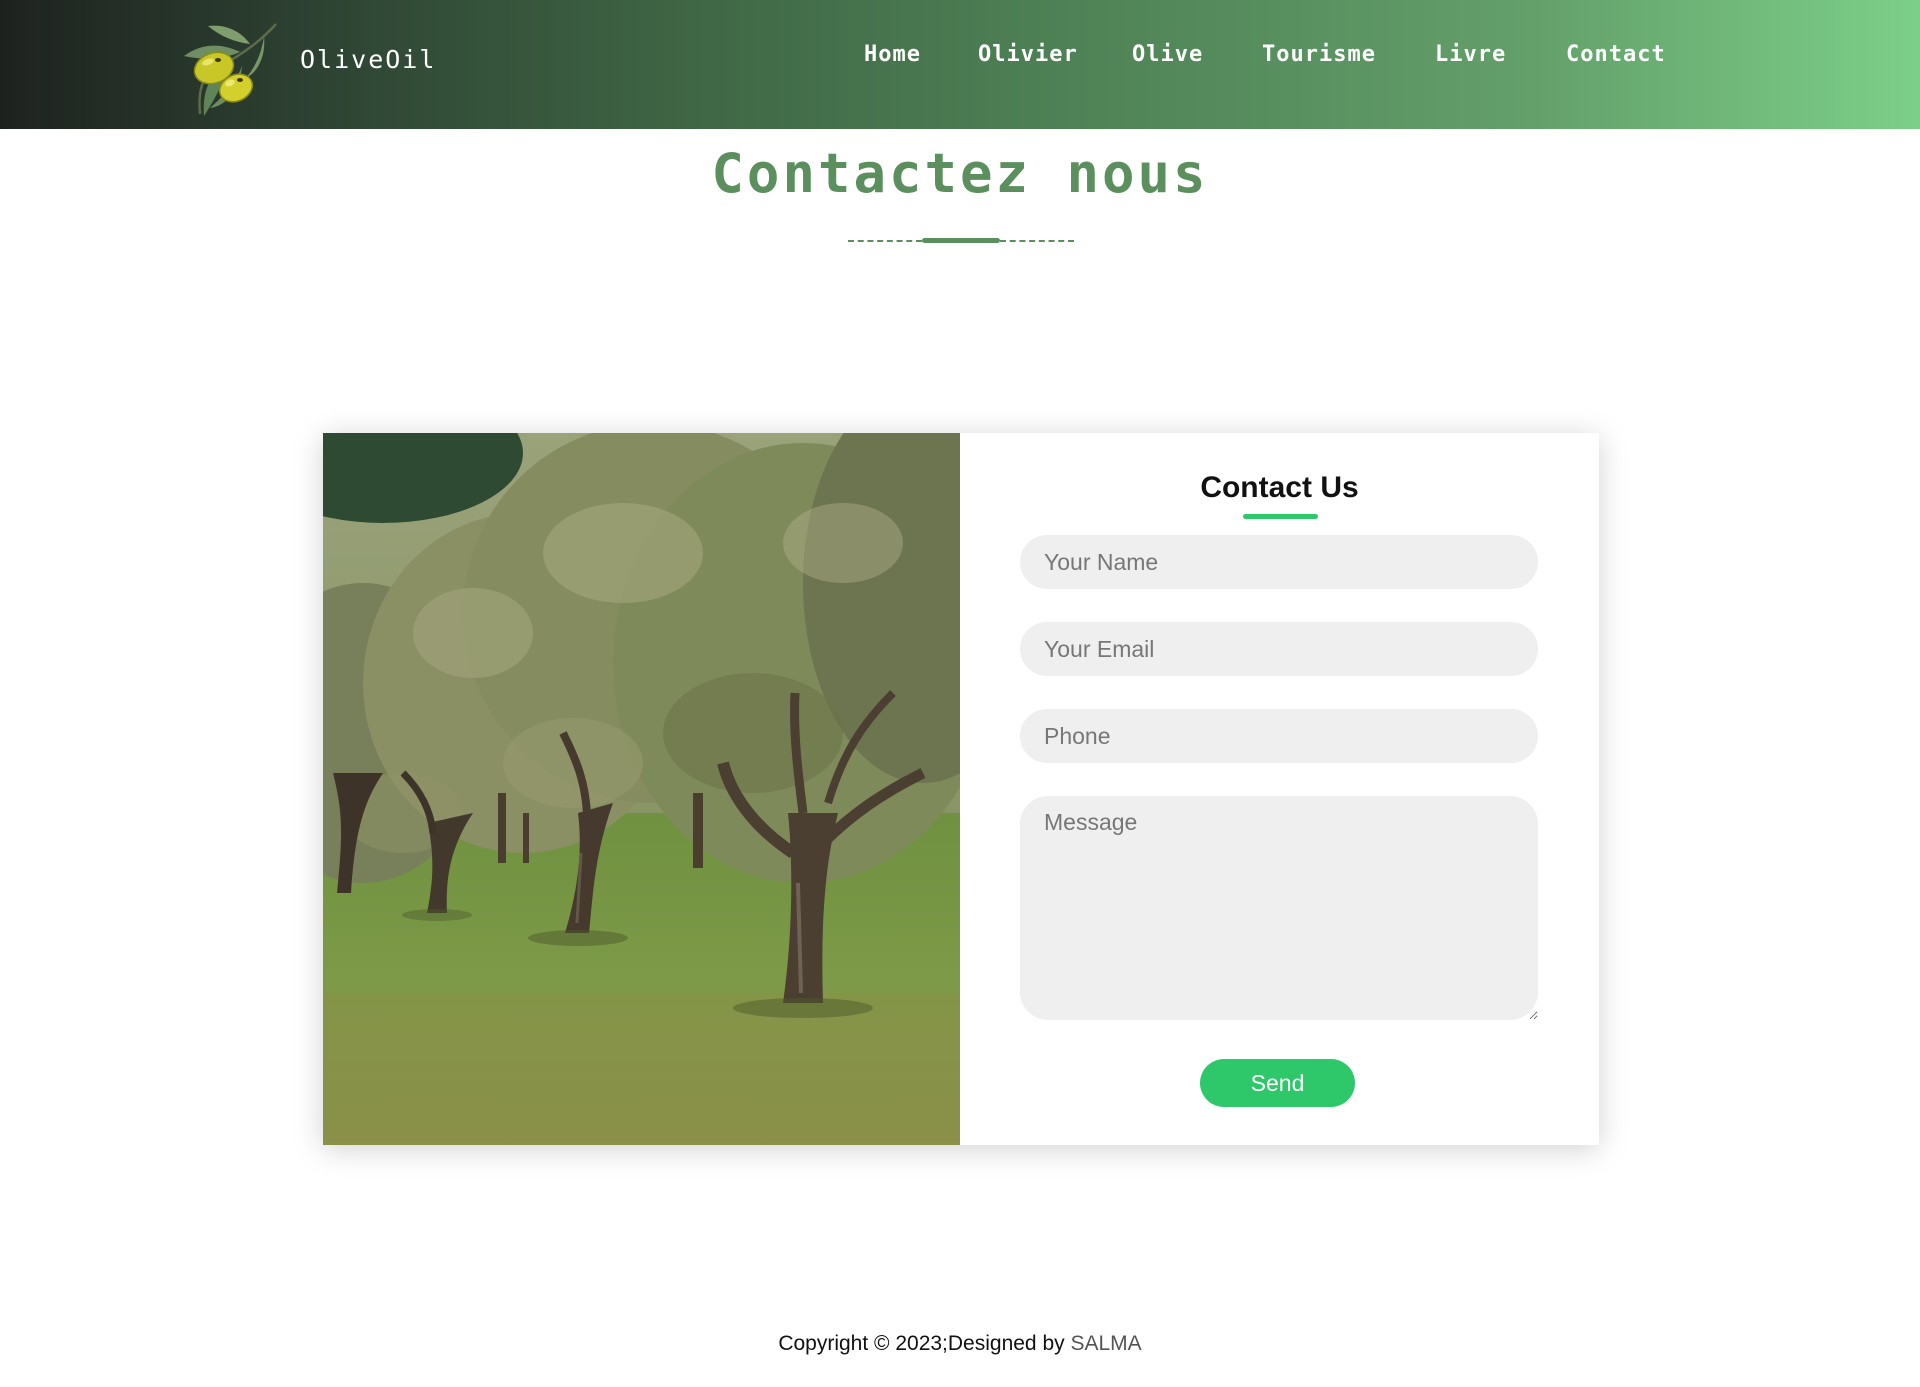 The height and width of the screenshot is (1387, 1920). I want to click on title-underline, so click(961, 240).